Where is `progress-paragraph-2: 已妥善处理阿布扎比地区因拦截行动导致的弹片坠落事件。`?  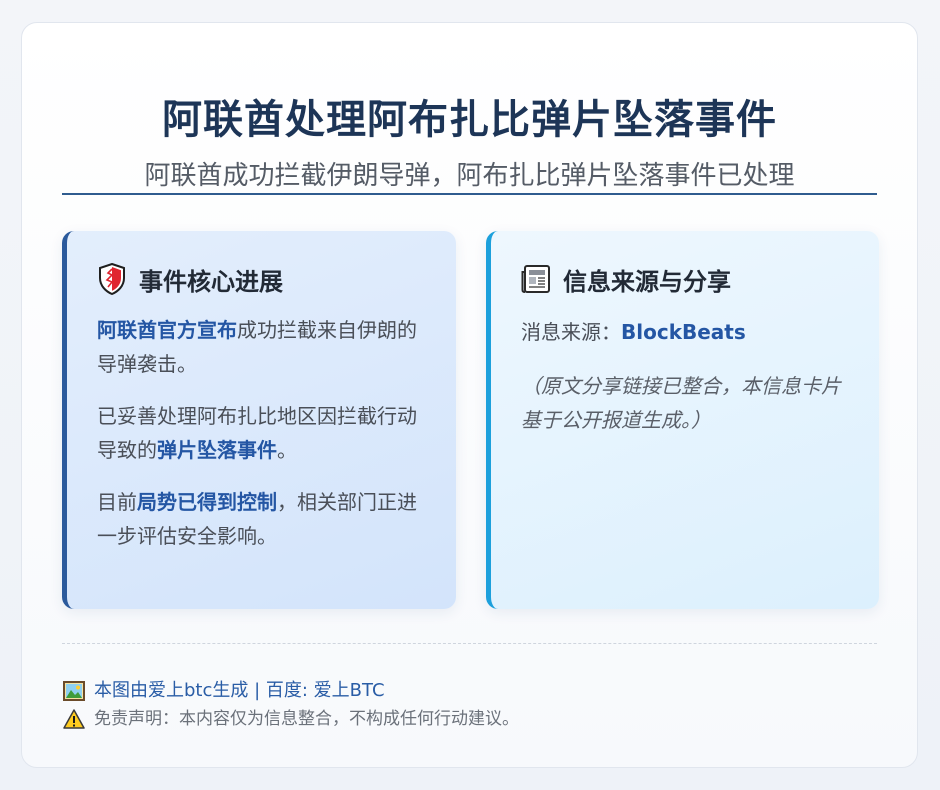 progress-paragraph-2: 已妥善处理阿布扎比地区因拦截行动导致的弹片坠落事件。 is located at coordinates (262, 433).